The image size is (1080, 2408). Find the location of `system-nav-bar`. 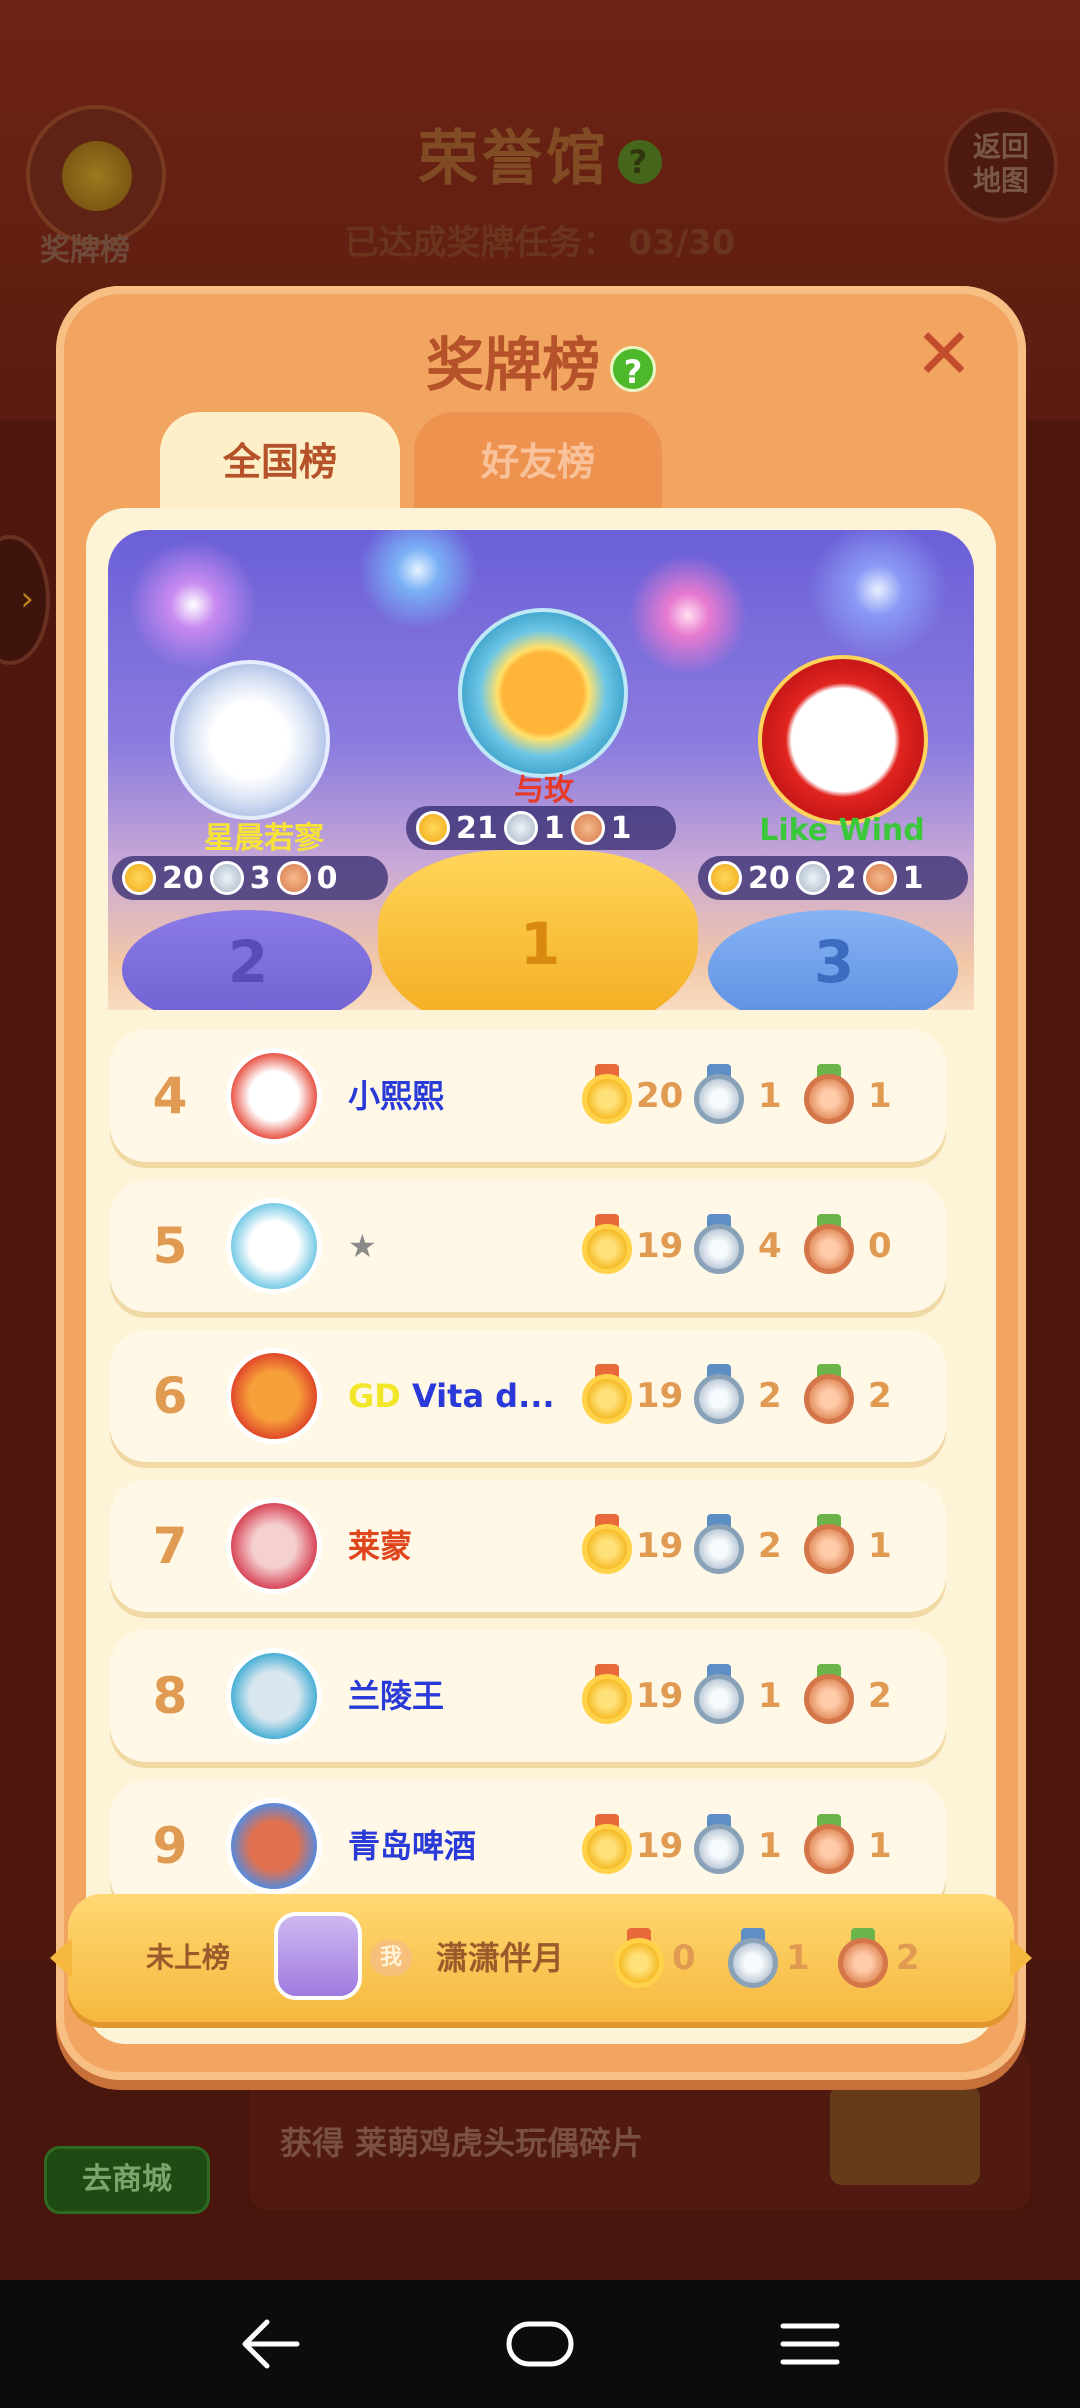

system-nav-bar is located at coordinates (540, 2344).